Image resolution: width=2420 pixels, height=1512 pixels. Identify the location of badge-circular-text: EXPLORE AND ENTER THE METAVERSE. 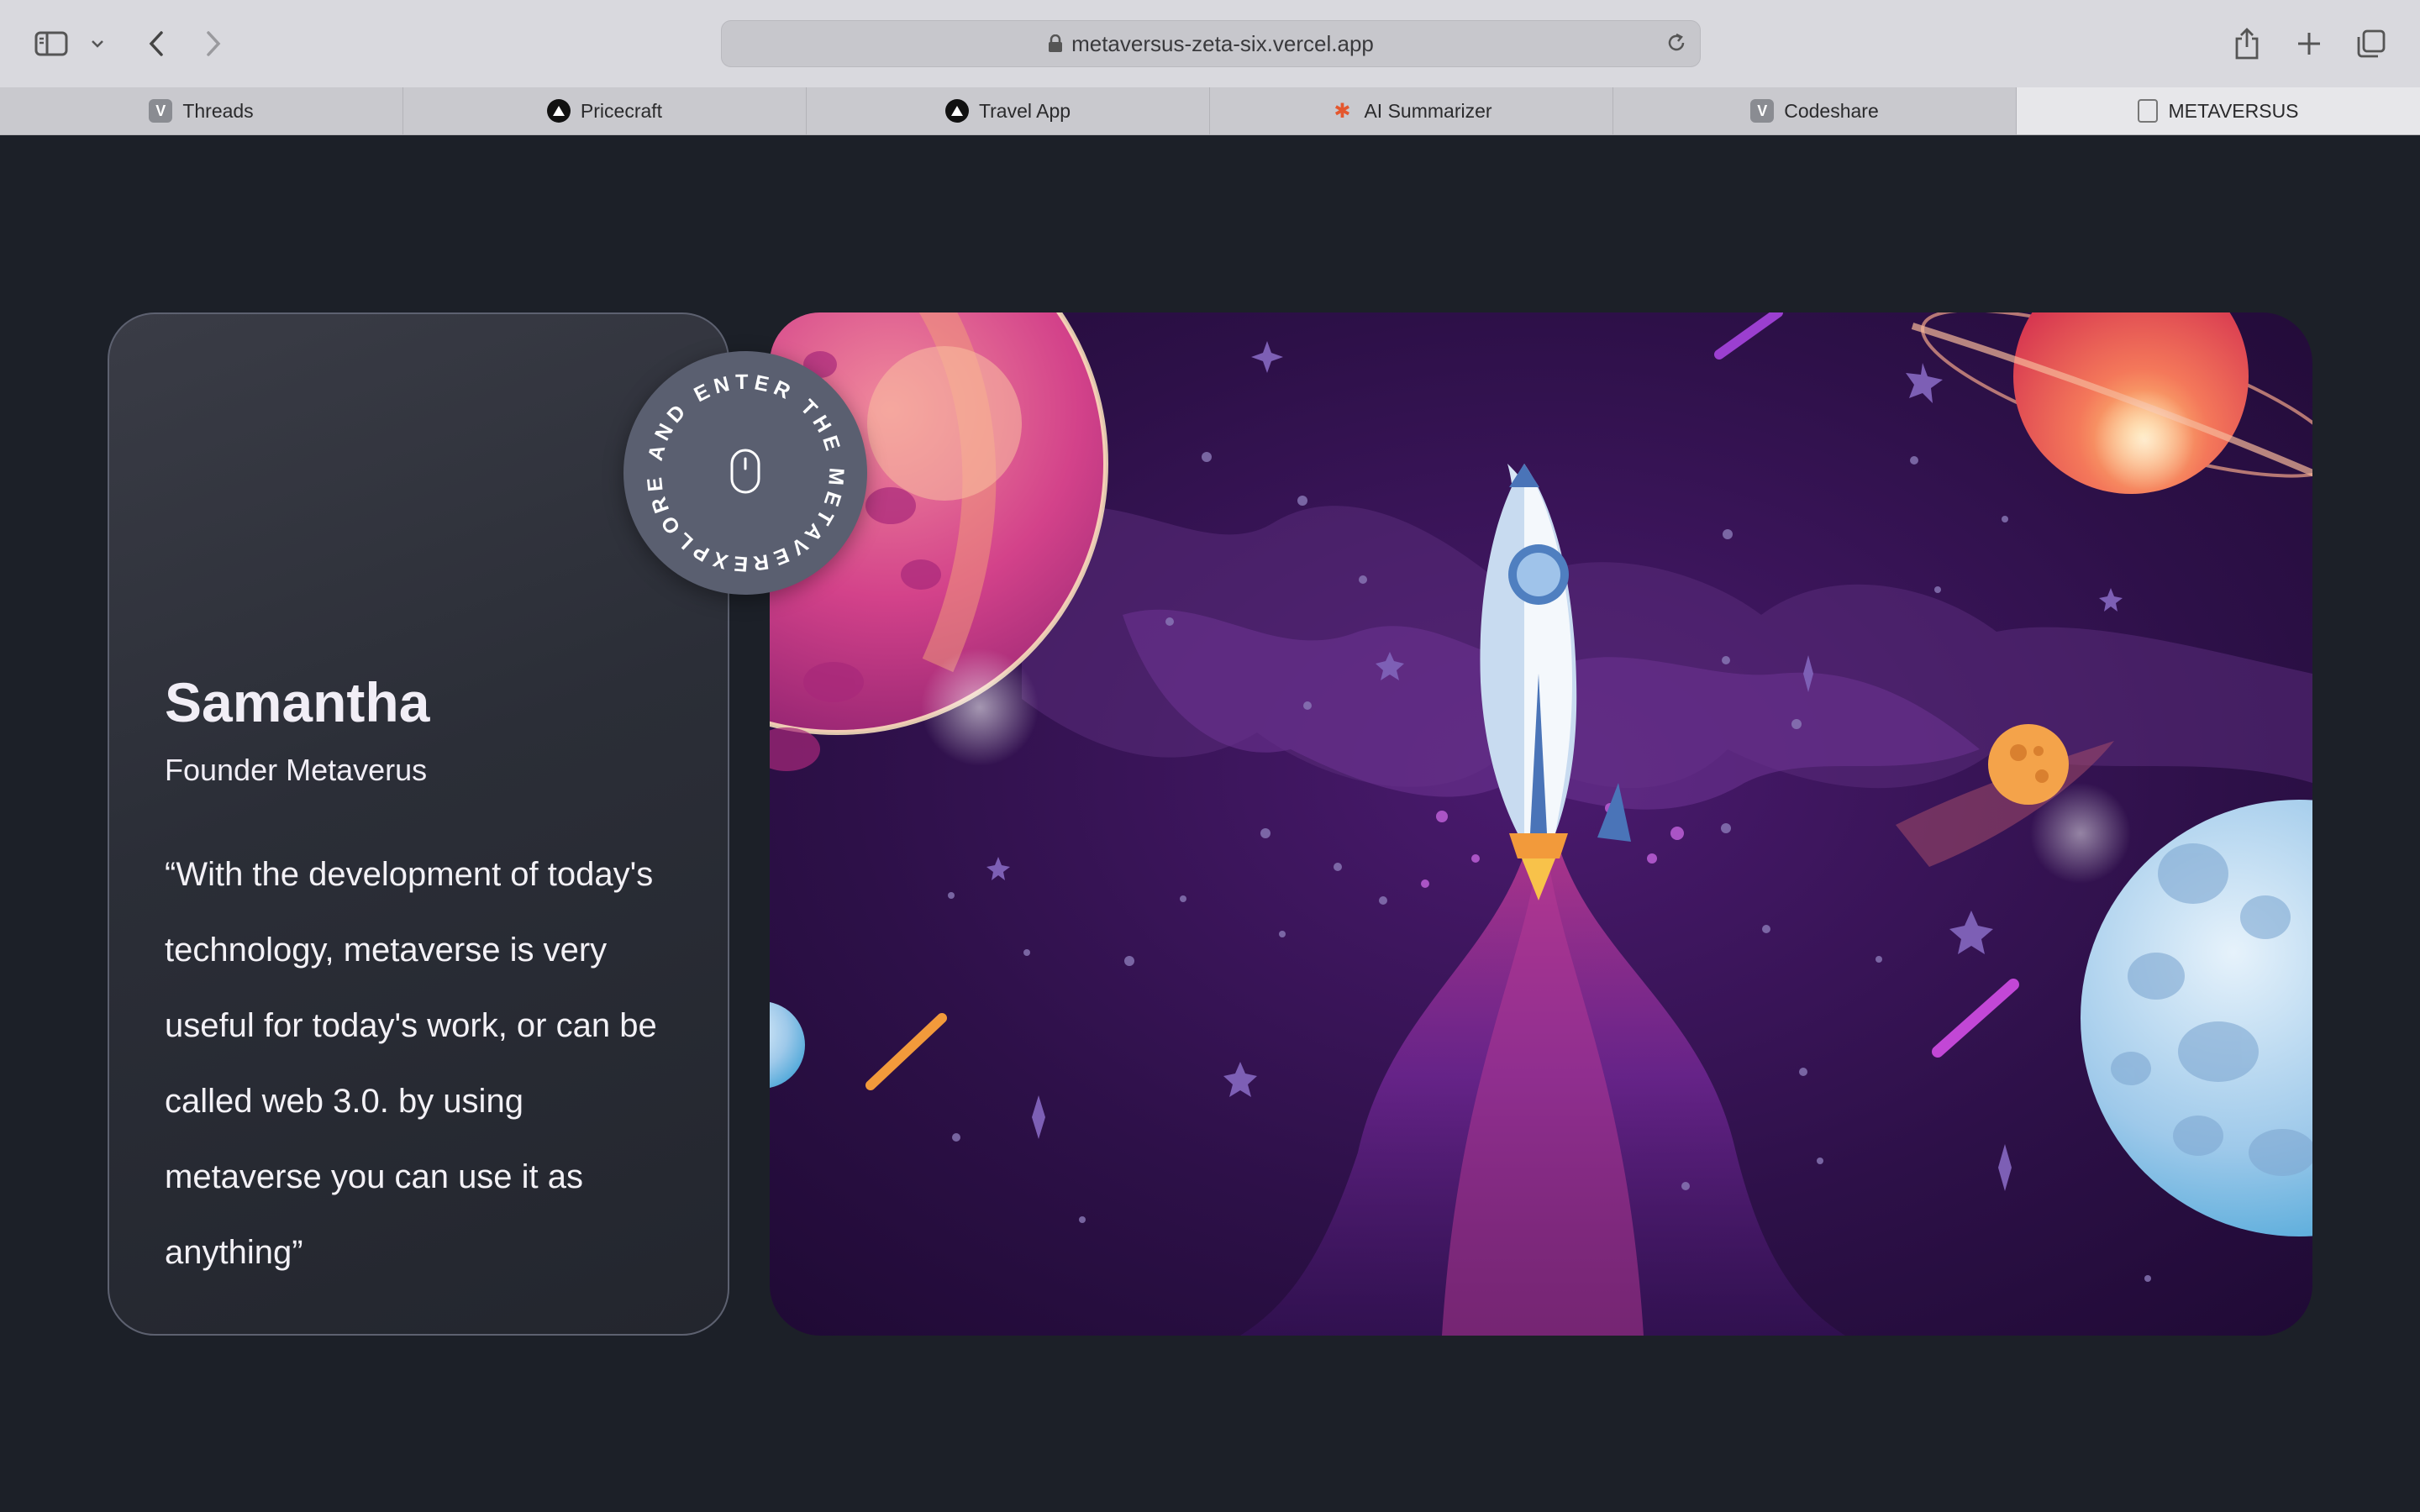
(738, 481).